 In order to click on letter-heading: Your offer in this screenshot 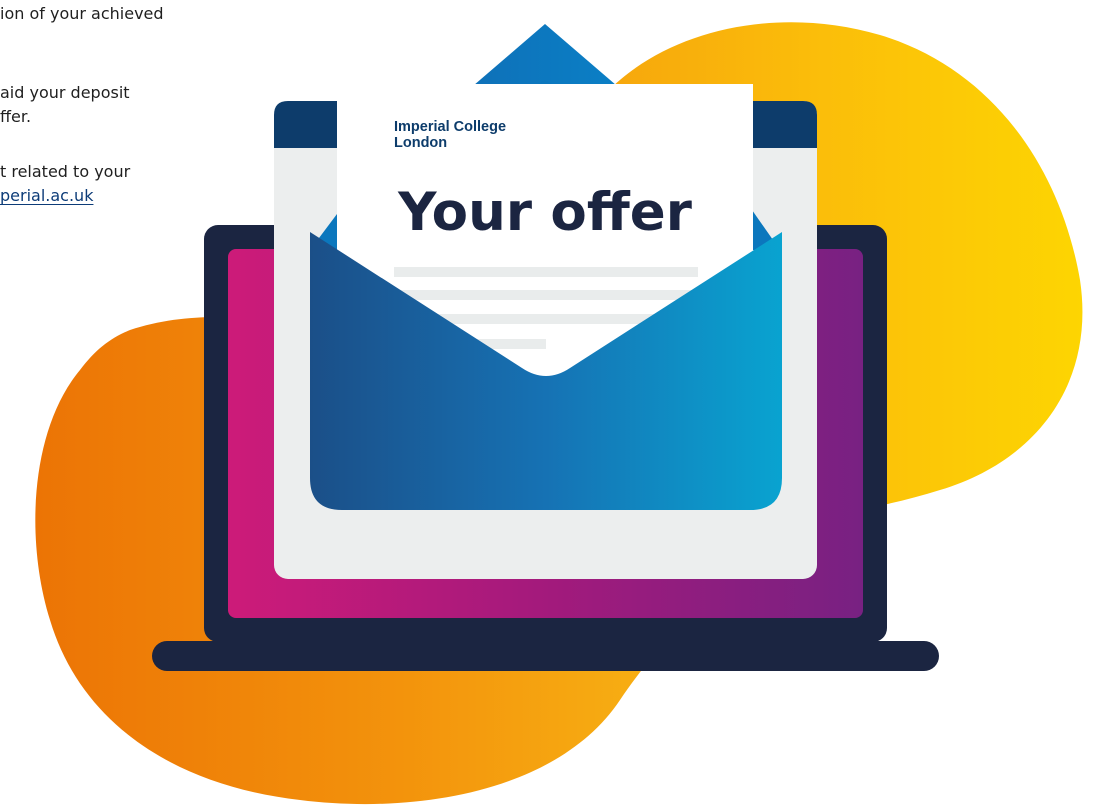, I will do `click(544, 212)`.